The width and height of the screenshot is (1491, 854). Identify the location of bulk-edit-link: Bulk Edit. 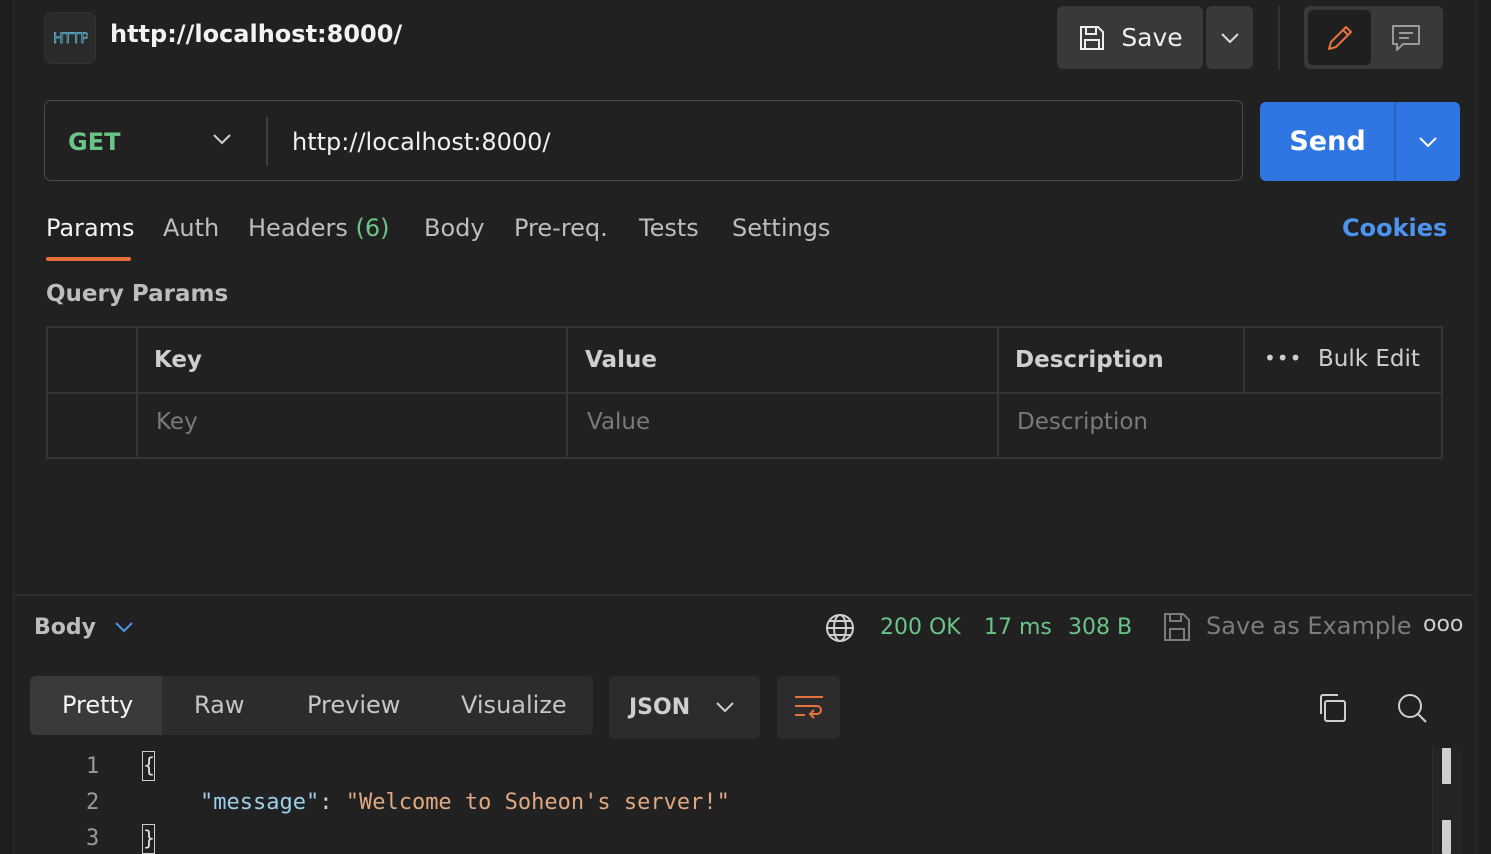
(1369, 359).